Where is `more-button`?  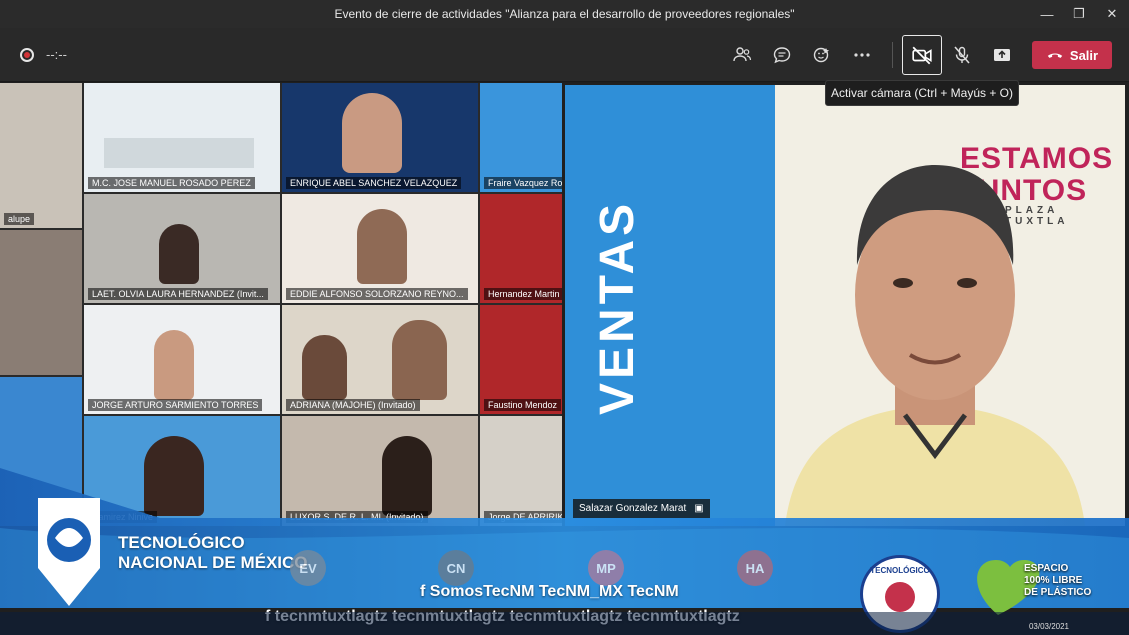
more-button is located at coordinates (862, 55).